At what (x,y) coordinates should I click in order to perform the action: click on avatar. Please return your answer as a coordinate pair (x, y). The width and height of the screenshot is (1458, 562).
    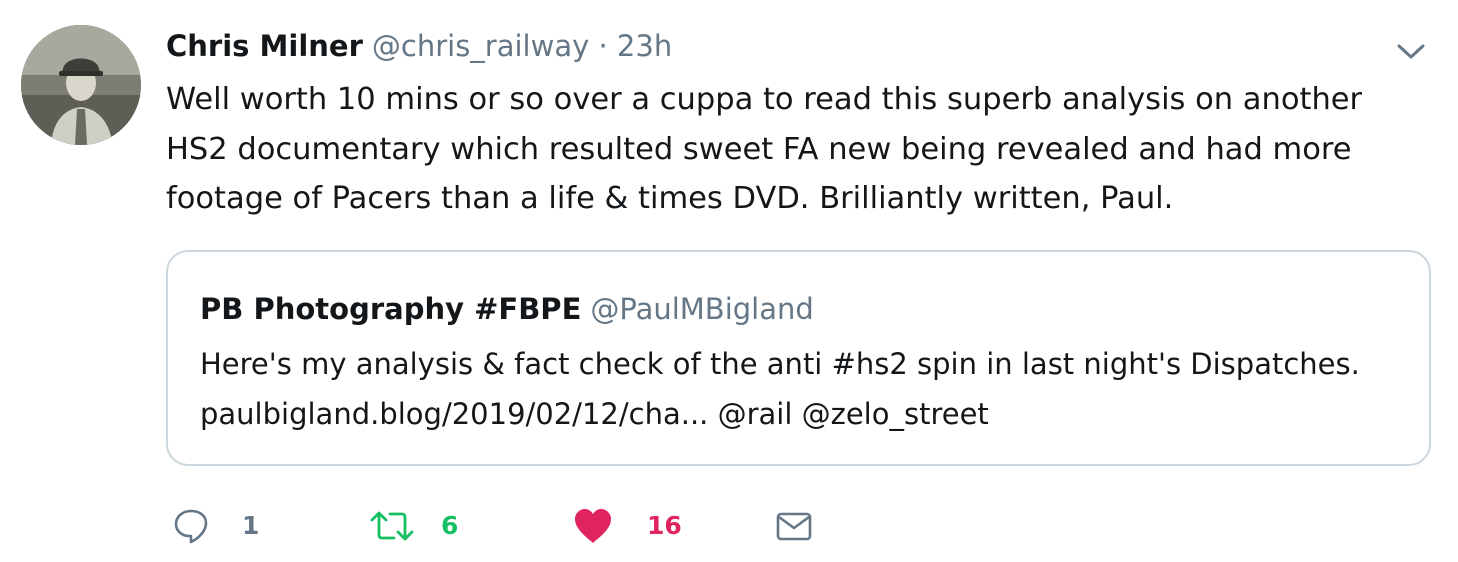
    Looking at the image, I should click on (81, 85).